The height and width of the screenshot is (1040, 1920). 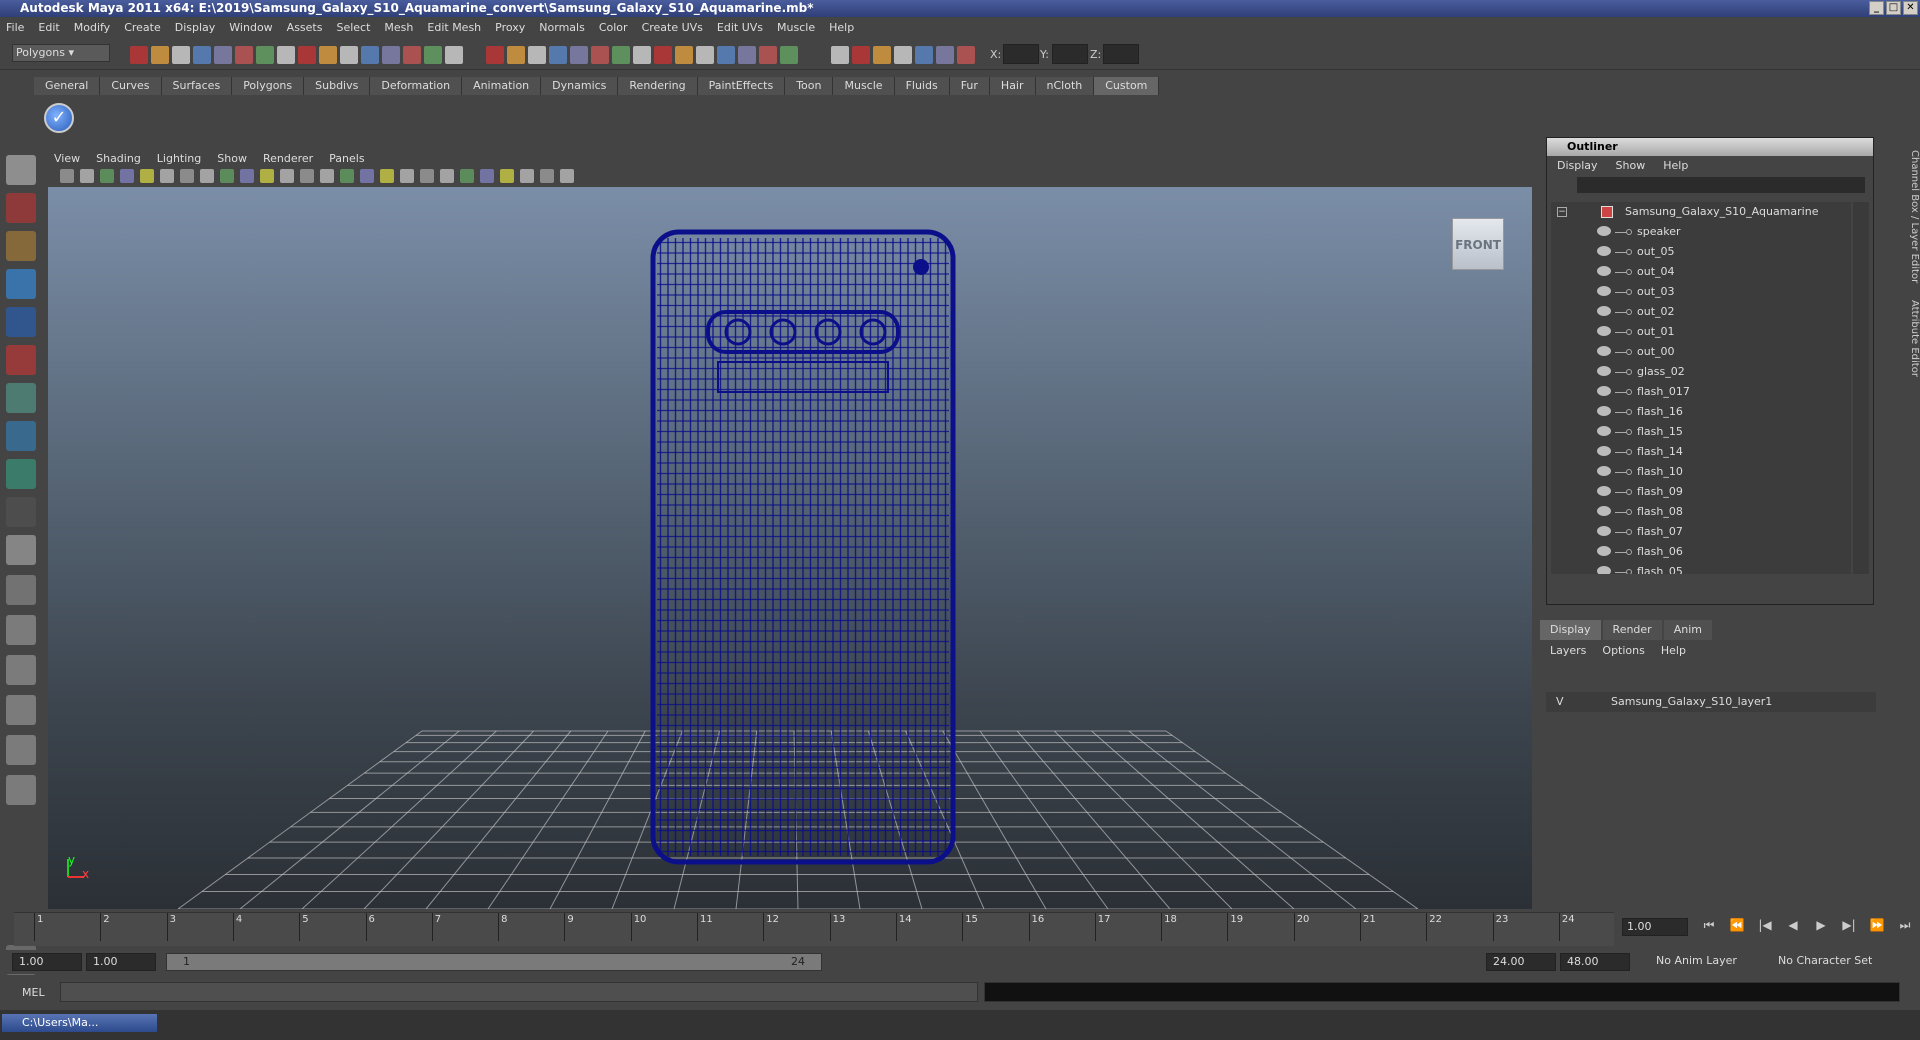 I want to click on layer-visibility-toggle: V, so click(x=1560, y=701).